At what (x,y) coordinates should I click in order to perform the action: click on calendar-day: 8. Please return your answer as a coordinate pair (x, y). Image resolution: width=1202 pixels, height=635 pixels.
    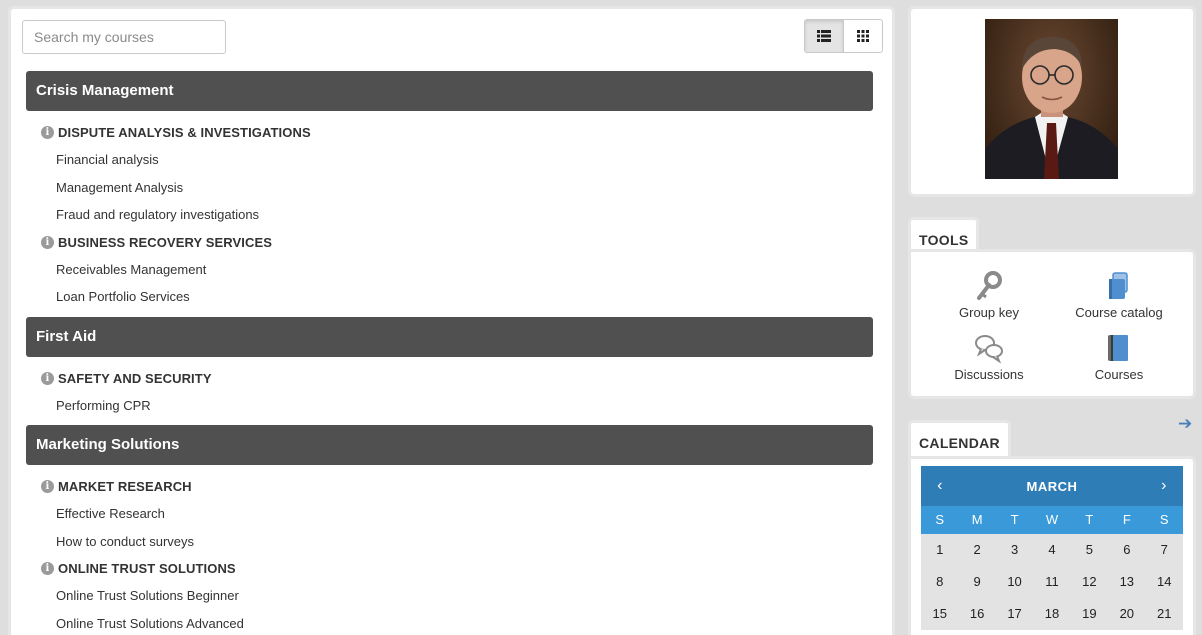
    Looking at the image, I should click on (939, 582).